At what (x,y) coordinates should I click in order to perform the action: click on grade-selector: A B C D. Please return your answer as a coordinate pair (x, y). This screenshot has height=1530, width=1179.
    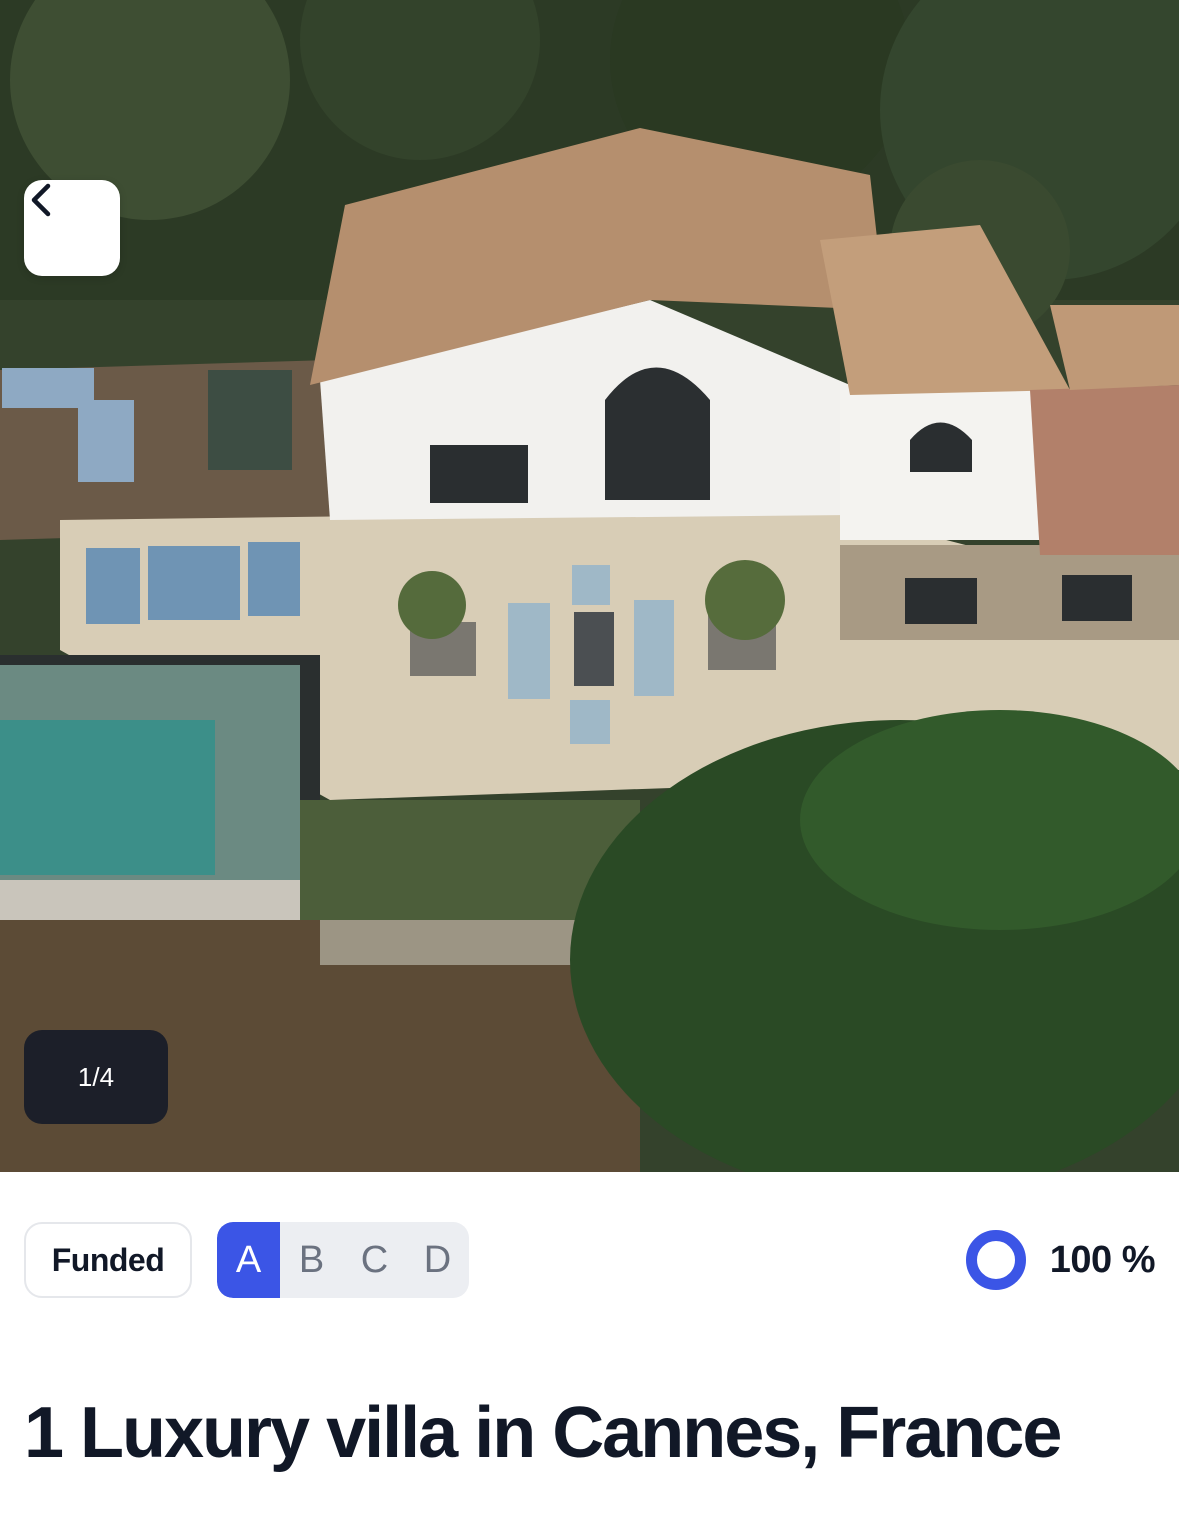
    Looking at the image, I should click on (343, 1260).